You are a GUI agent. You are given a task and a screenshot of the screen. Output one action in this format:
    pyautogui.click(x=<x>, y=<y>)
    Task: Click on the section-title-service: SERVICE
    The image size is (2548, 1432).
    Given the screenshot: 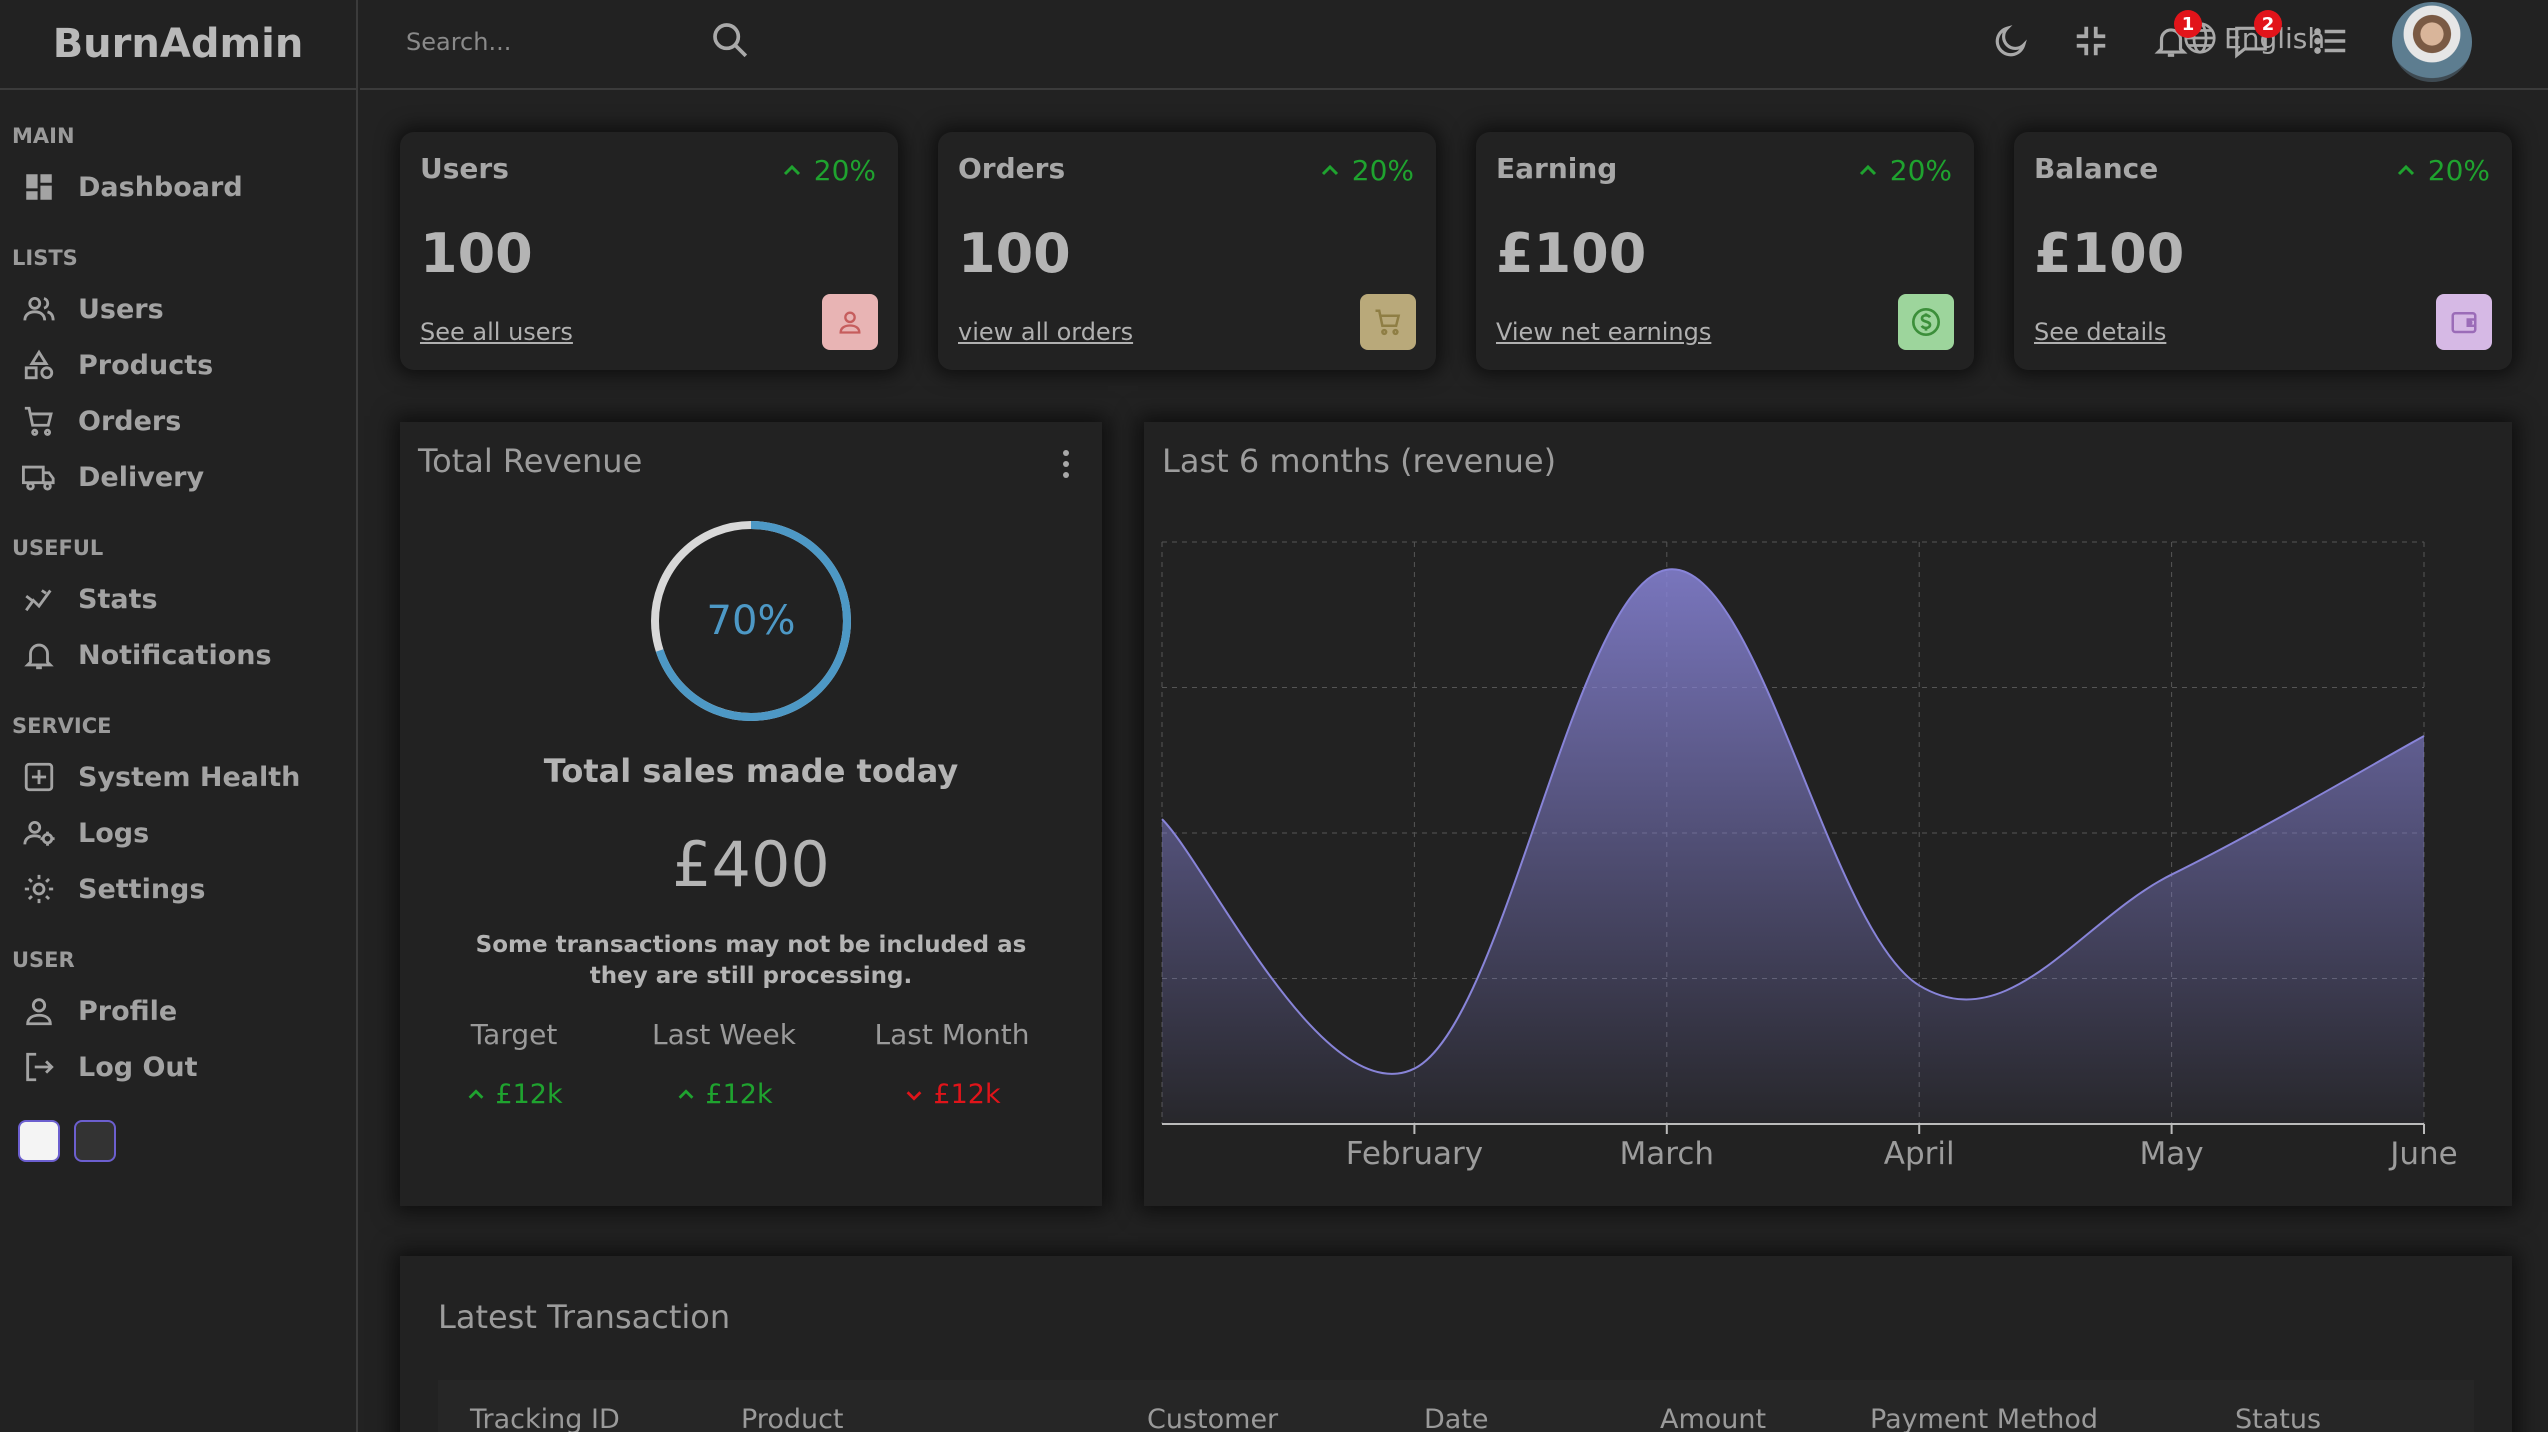 What is the action you would take?
    pyautogui.click(x=62, y=726)
    